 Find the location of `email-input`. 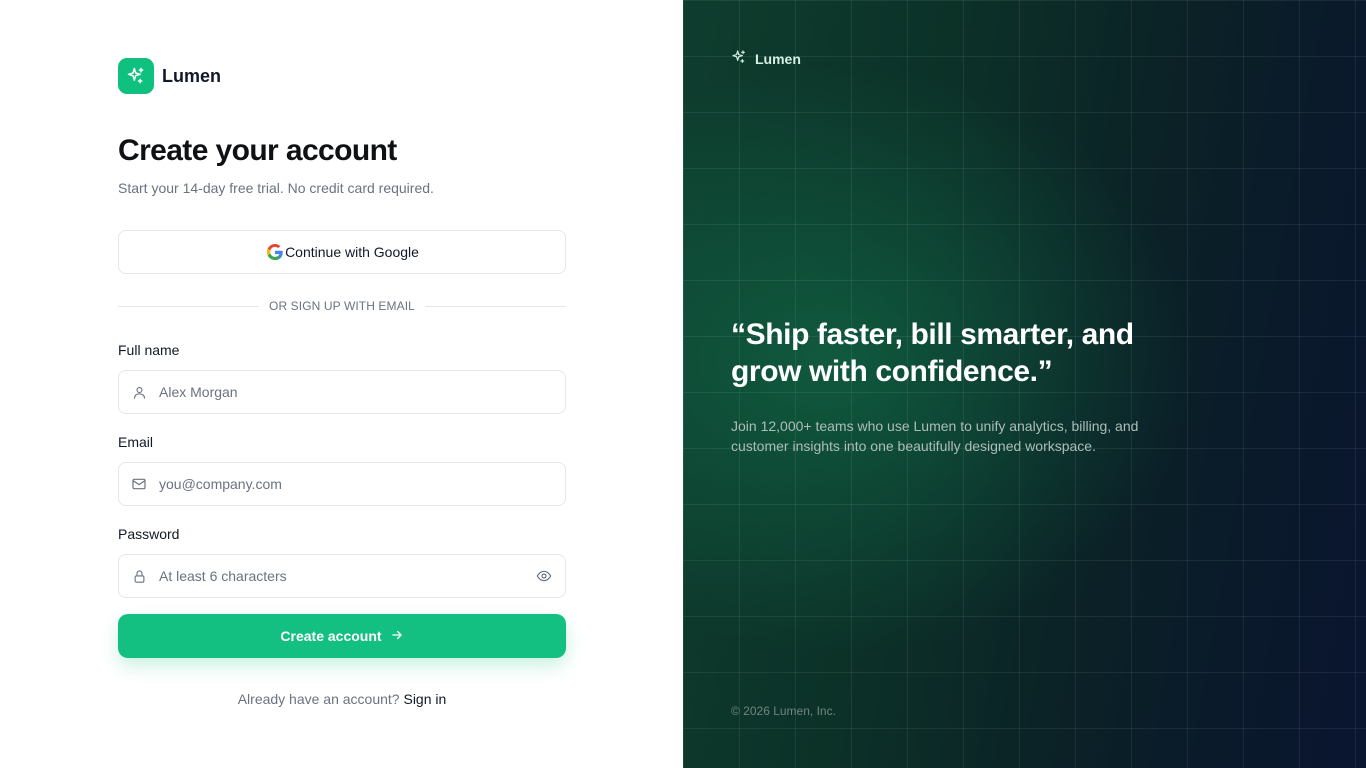

email-input is located at coordinates (356, 484).